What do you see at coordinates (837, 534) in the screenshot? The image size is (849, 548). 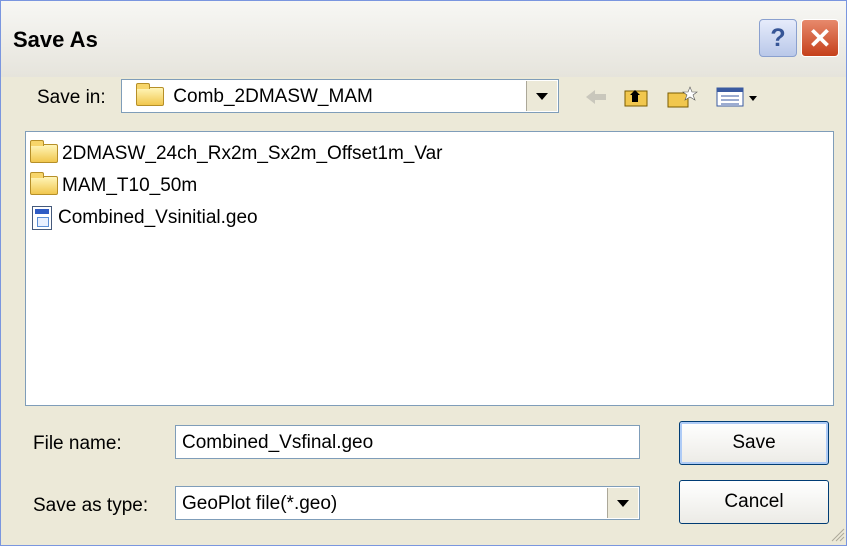 I see `resize-grip-icon` at bounding box center [837, 534].